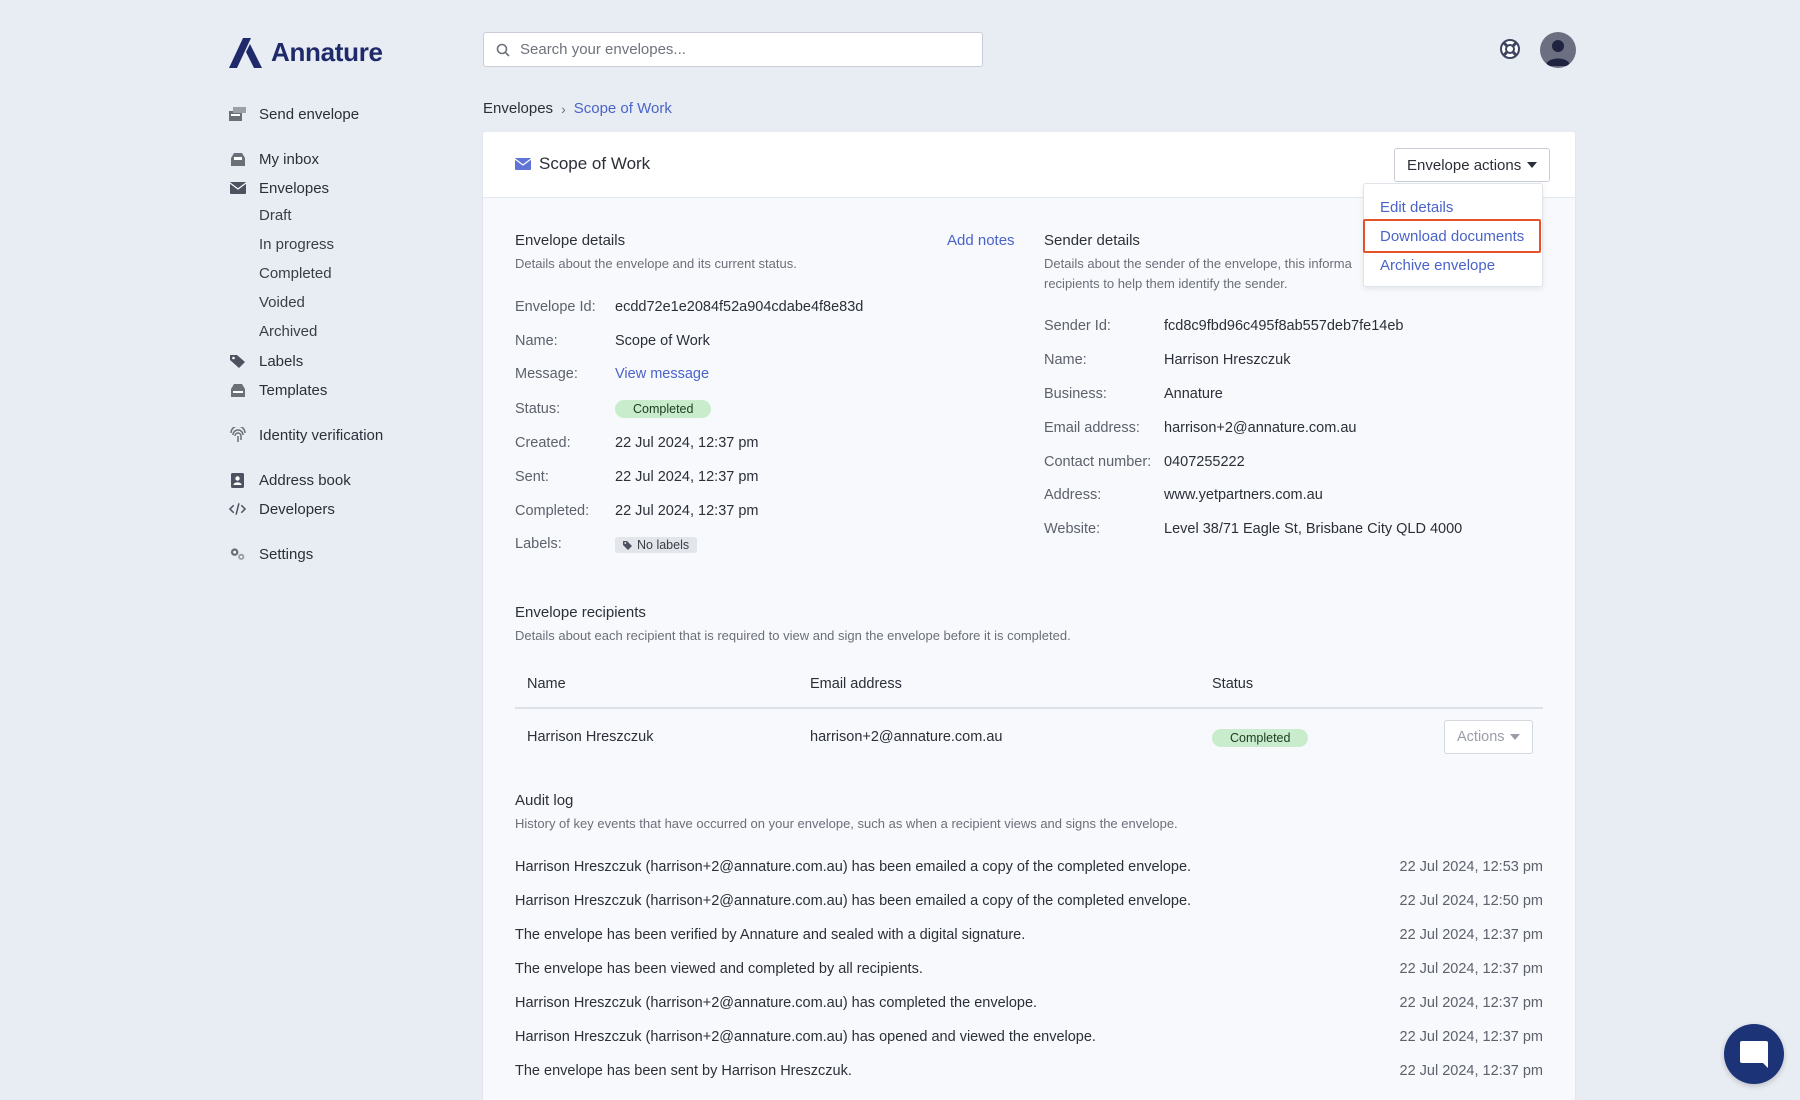 This screenshot has height=1100, width=1800. What do you see at coordinates (1260, 428) in the screenshot?
I see `email-value: harrison+2@annature.com.au` at bounding box center [1260, 428].